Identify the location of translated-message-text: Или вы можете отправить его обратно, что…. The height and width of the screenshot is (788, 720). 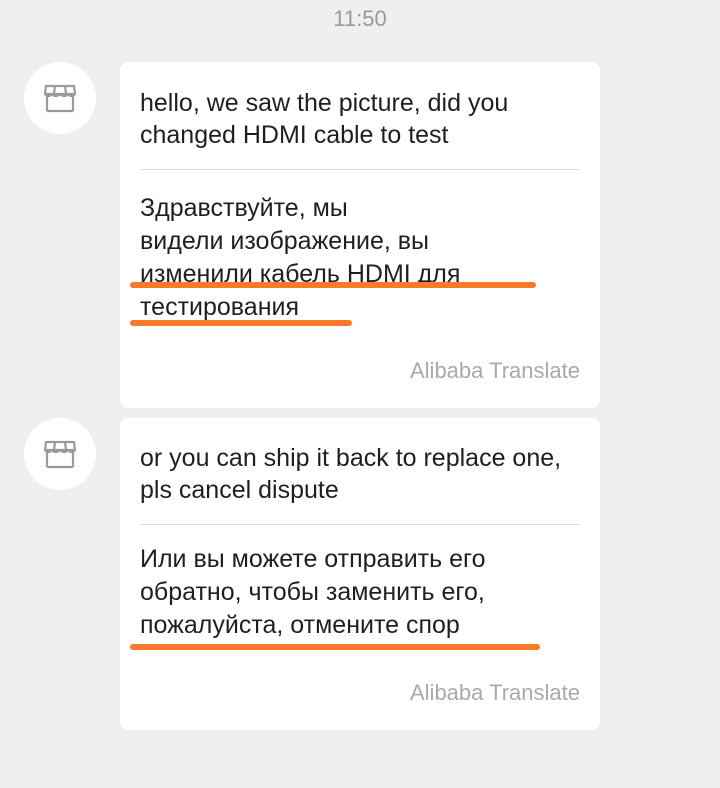
(360, 592).